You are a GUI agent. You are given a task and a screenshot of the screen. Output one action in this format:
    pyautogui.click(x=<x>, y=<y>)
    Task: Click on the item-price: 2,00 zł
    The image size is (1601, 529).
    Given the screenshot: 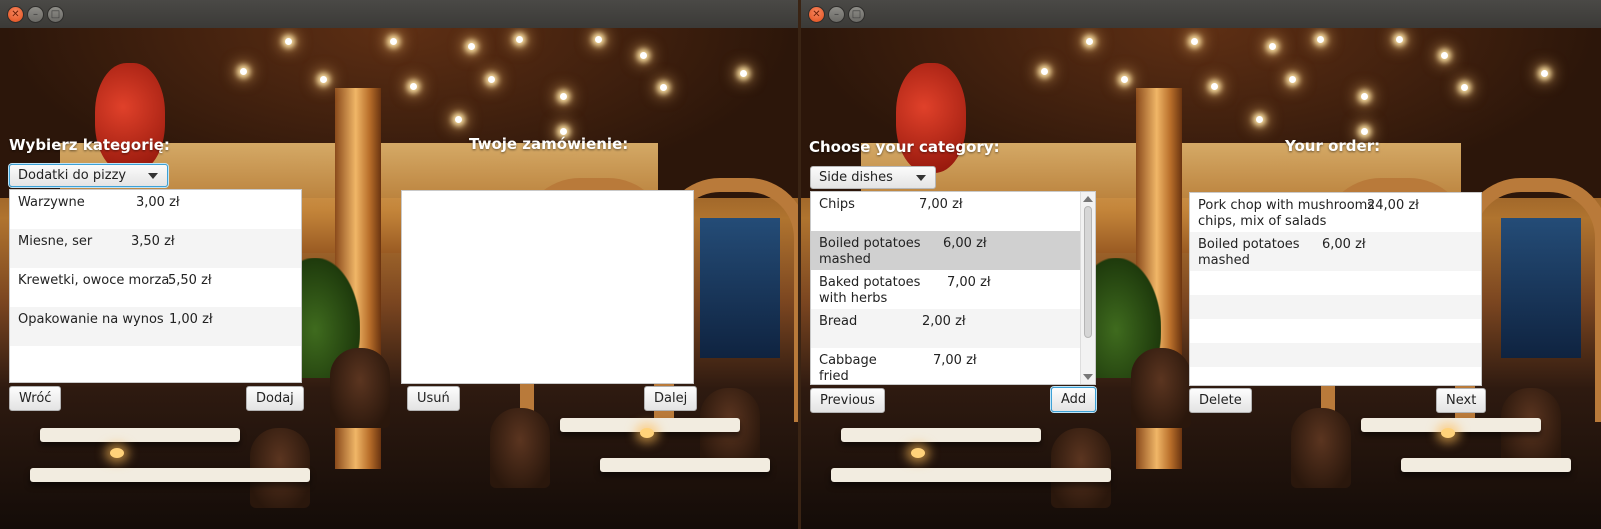 What is the action you would take?
    pyautogui.click(x=944, y=321)
    